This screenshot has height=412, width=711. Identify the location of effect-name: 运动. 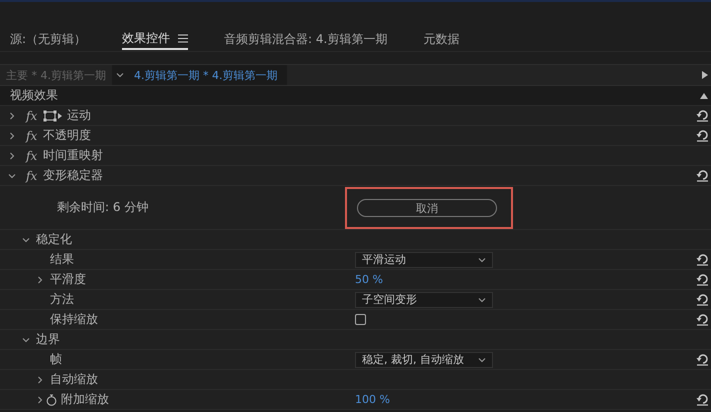
(79, 115).